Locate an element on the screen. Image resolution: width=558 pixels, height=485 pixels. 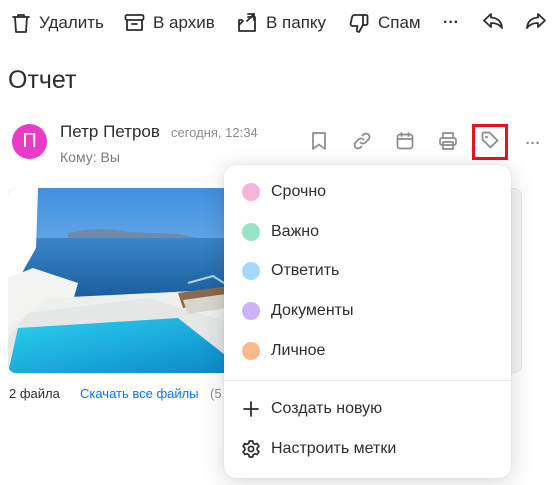
calendar-button is located at coordinates (405, 143).